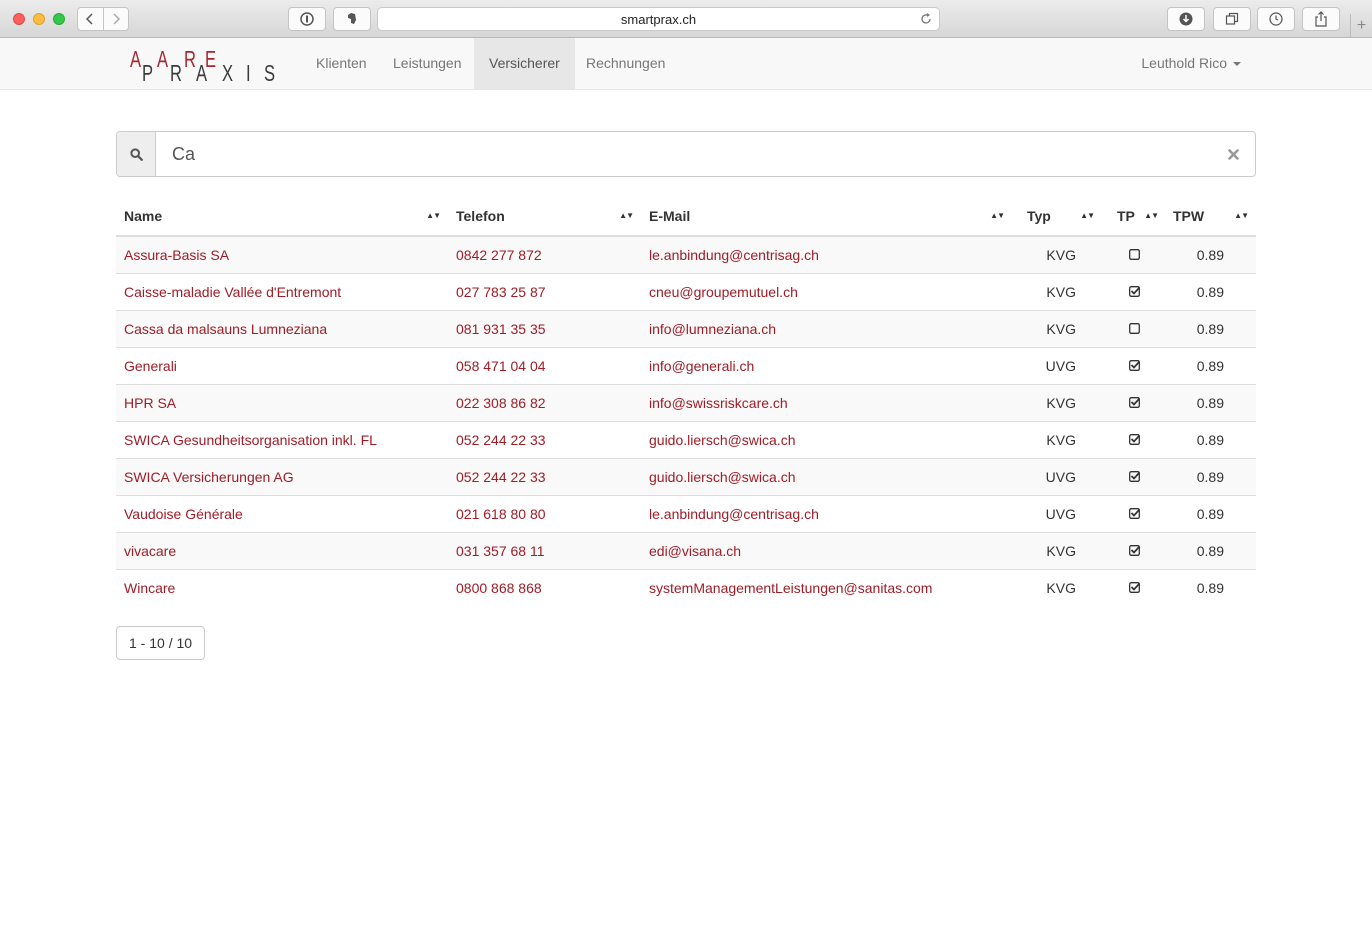 This screenshot has height=925, width=1372. I want to click on sort-icon: ▲▼, so click(1241, 215).